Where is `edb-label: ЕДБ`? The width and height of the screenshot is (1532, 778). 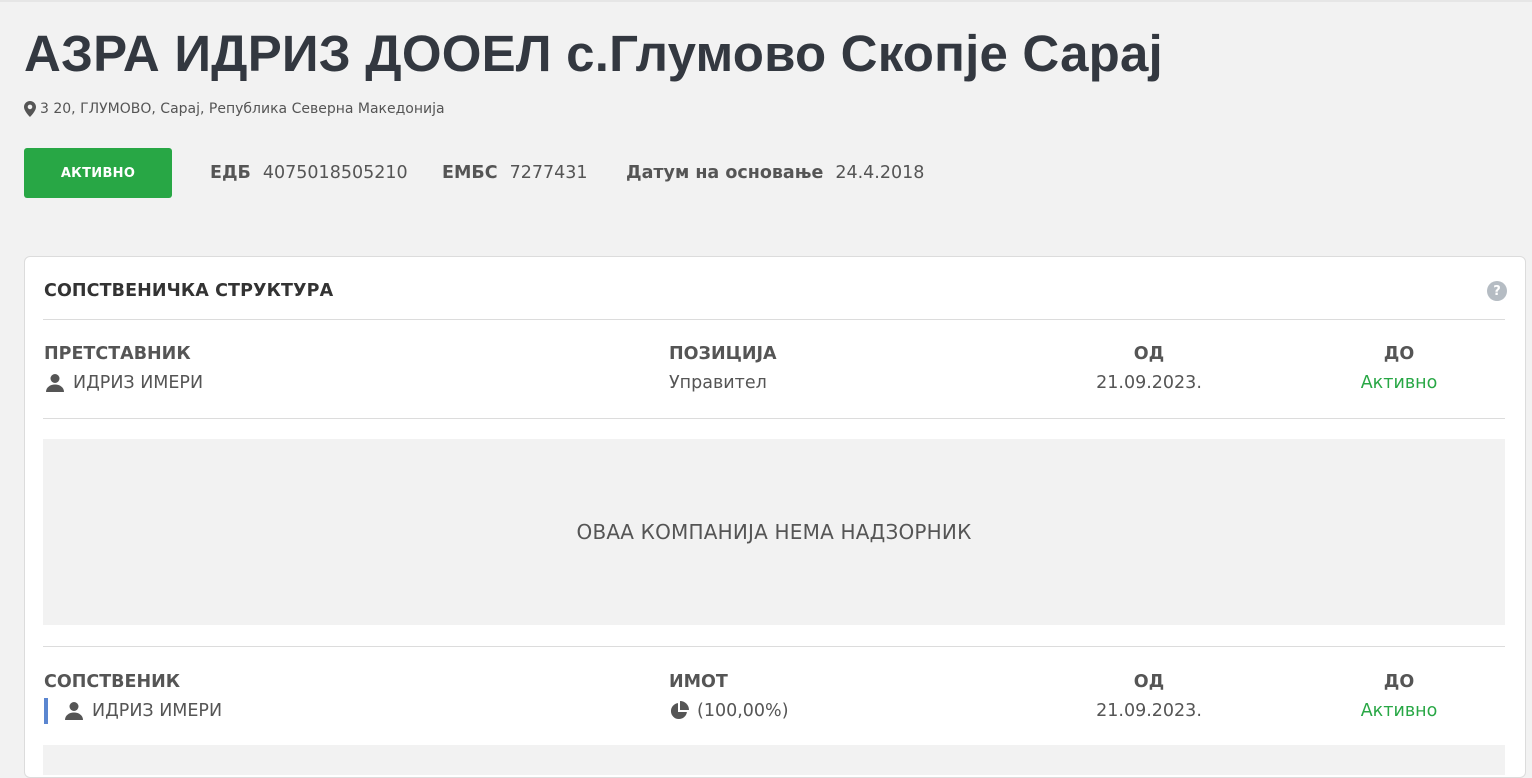
edb-label: ЕДБ is located at coordinates (230, 173).